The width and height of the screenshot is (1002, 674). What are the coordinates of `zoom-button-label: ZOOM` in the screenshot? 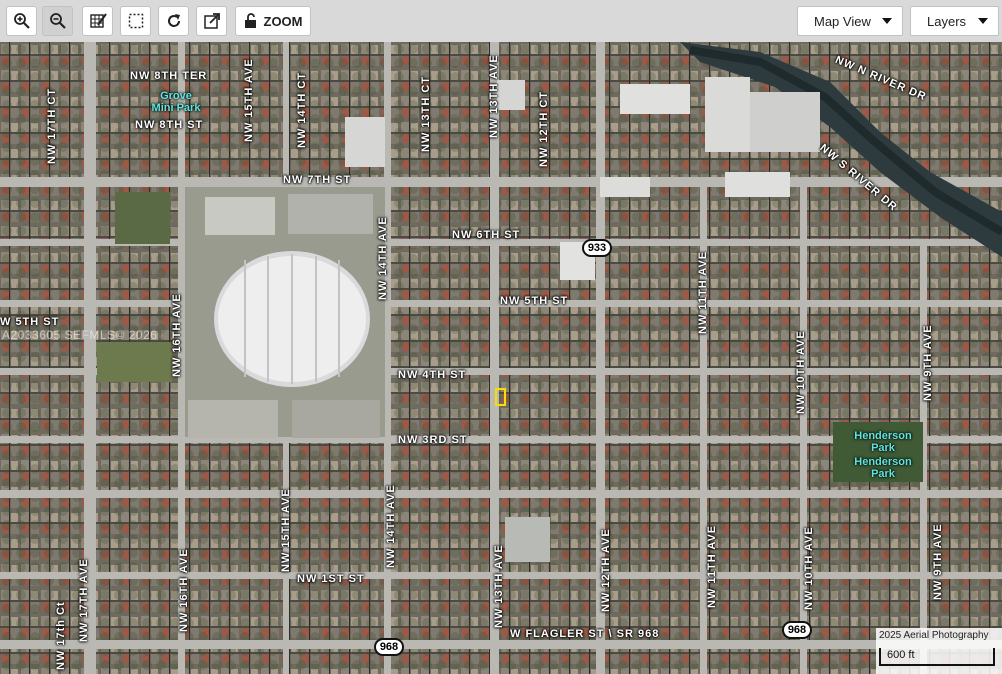 It's located at (283, 21).